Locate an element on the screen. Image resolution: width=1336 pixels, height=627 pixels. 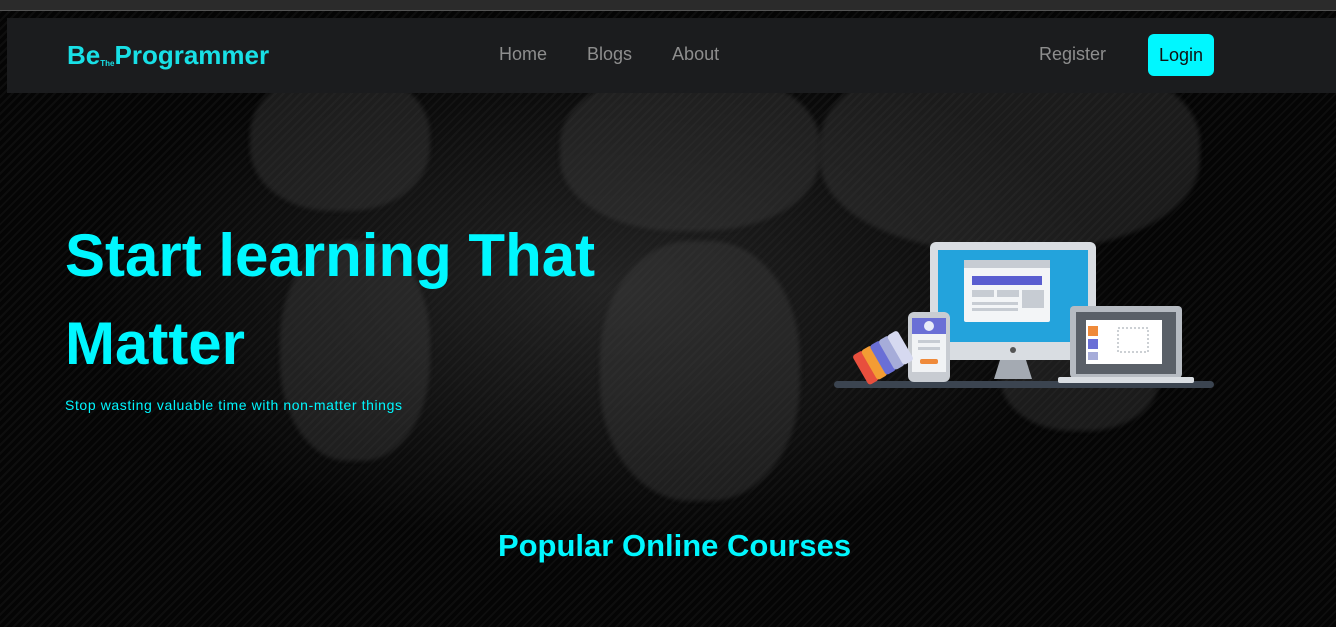
nav-home-link: Home is located at coordinates (523, 54).